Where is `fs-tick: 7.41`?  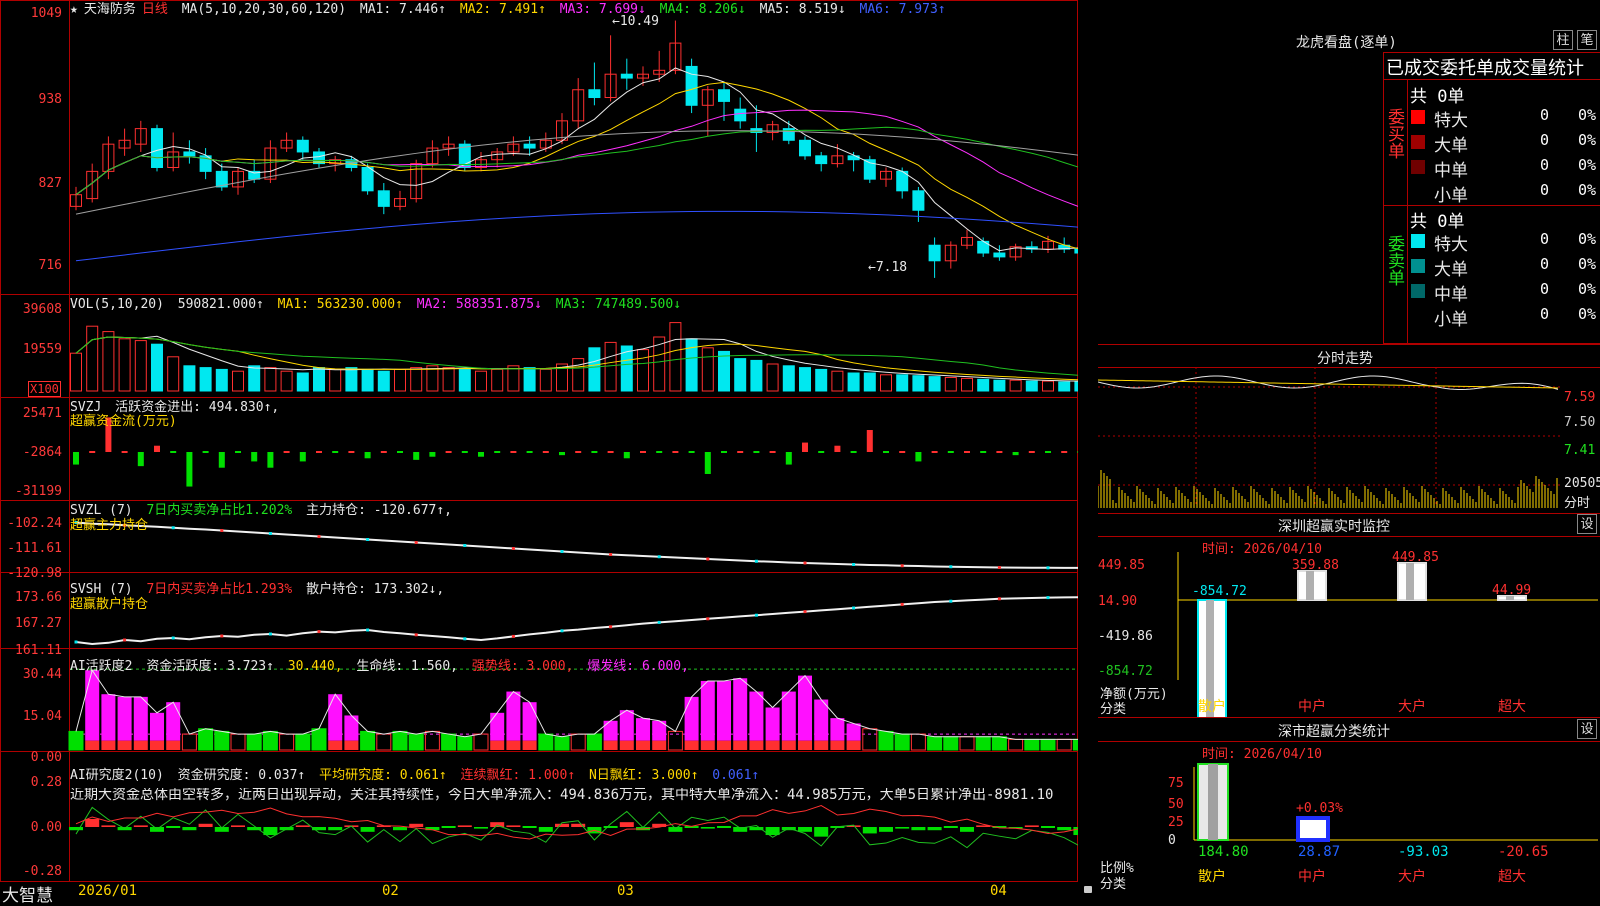
fs-tick: 7.41 is located at coordinates (1580, 450).